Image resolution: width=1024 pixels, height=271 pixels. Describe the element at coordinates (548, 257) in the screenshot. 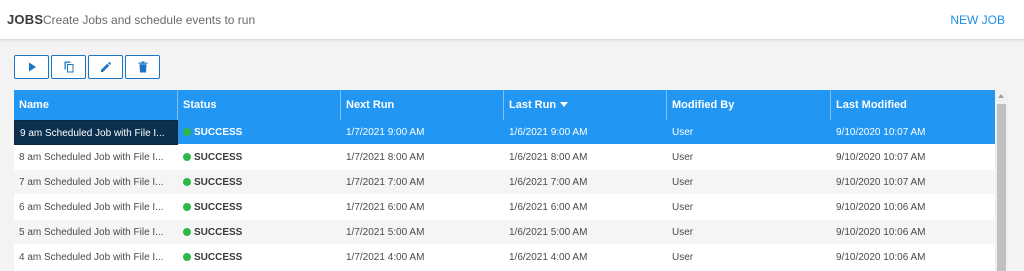

I see `last-run-cell: 1/6/2021 4:00 AM` at that location.